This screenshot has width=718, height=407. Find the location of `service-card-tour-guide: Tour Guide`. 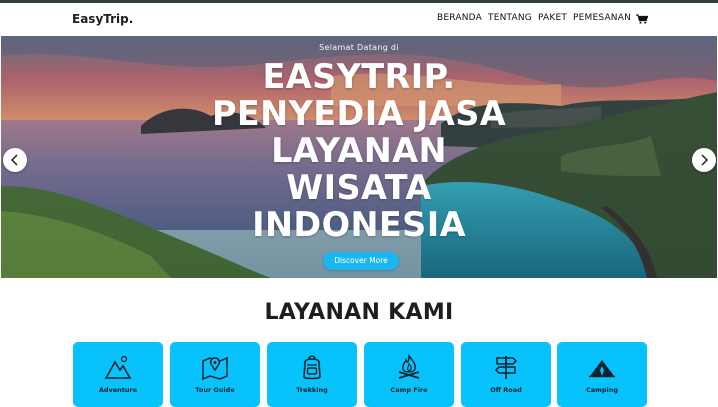

service-card-tour-guide: Tour Guide is located at coordinates (215, 374).